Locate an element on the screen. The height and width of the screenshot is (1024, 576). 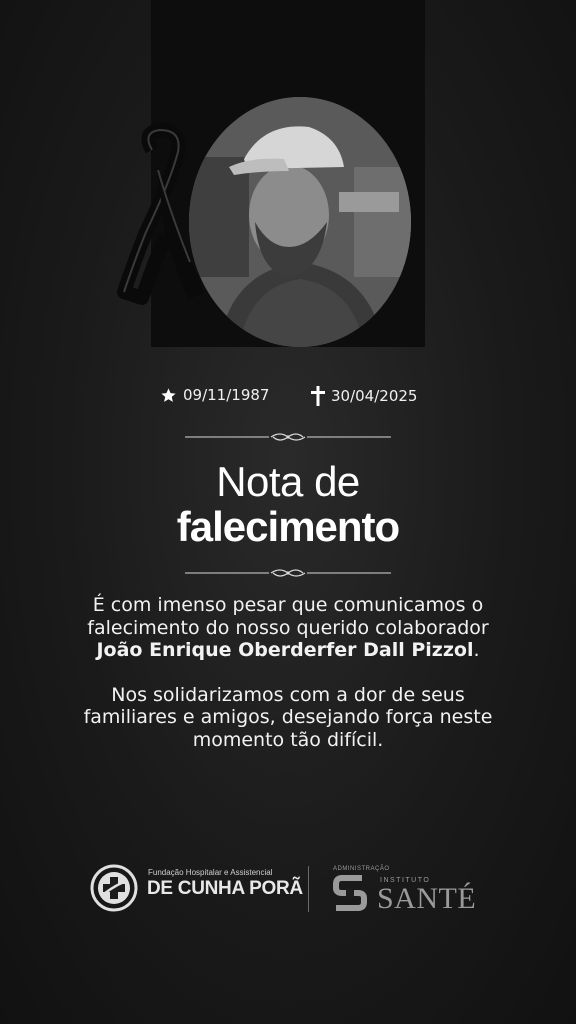
cross-icon is located at coordinates (318, 396).